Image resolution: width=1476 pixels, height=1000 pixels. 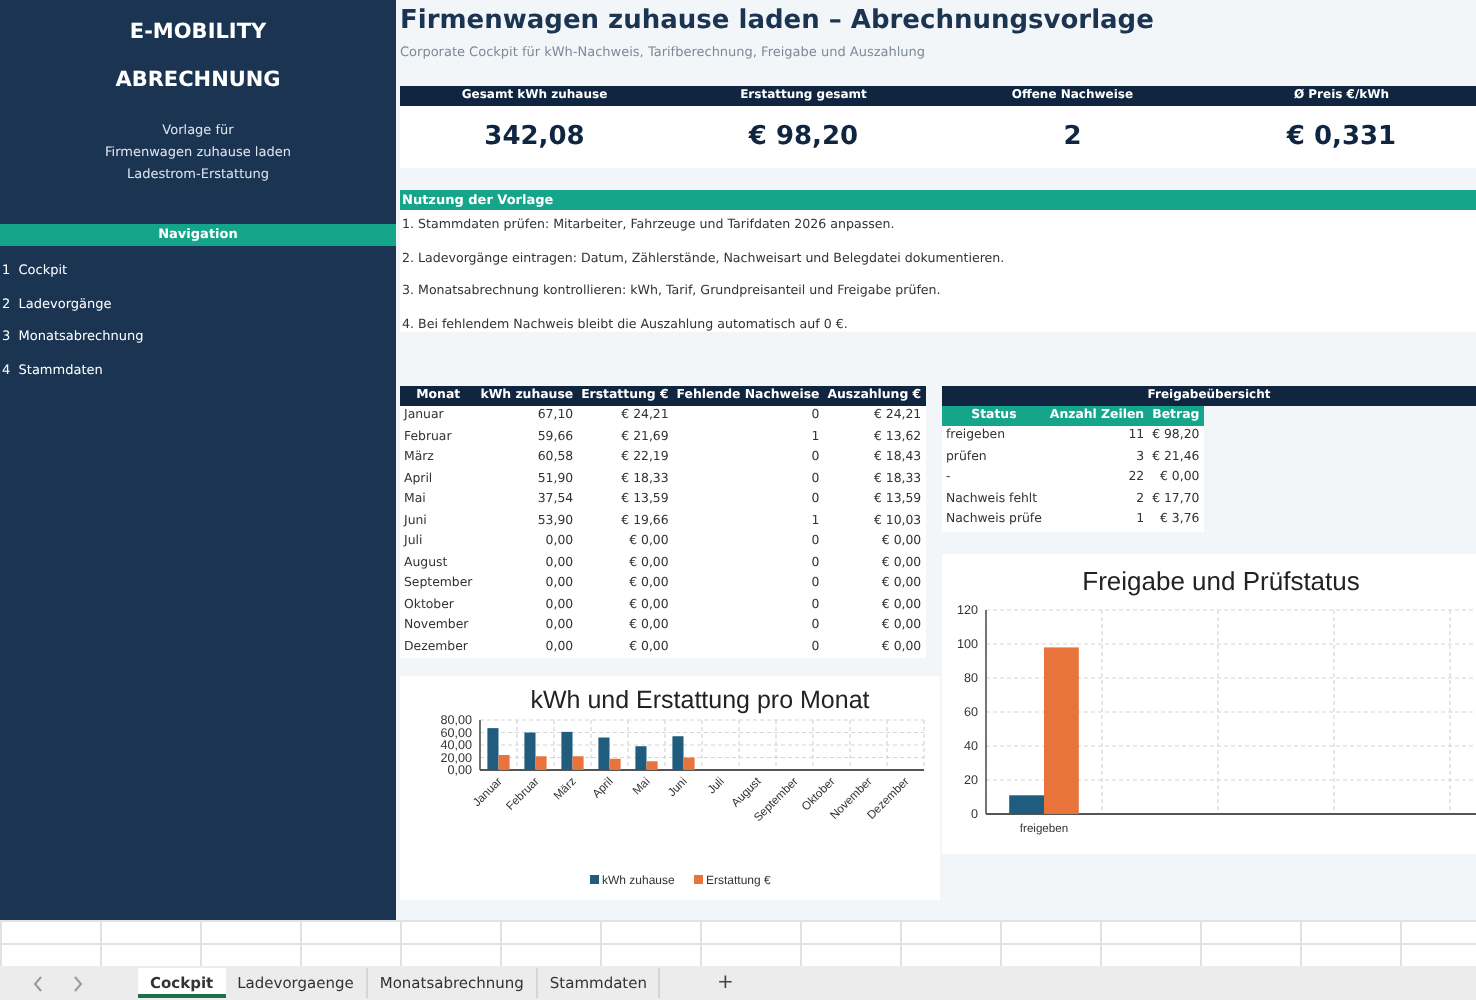 I want to click on previous-sheet-icon, so click(x=38, y=983).